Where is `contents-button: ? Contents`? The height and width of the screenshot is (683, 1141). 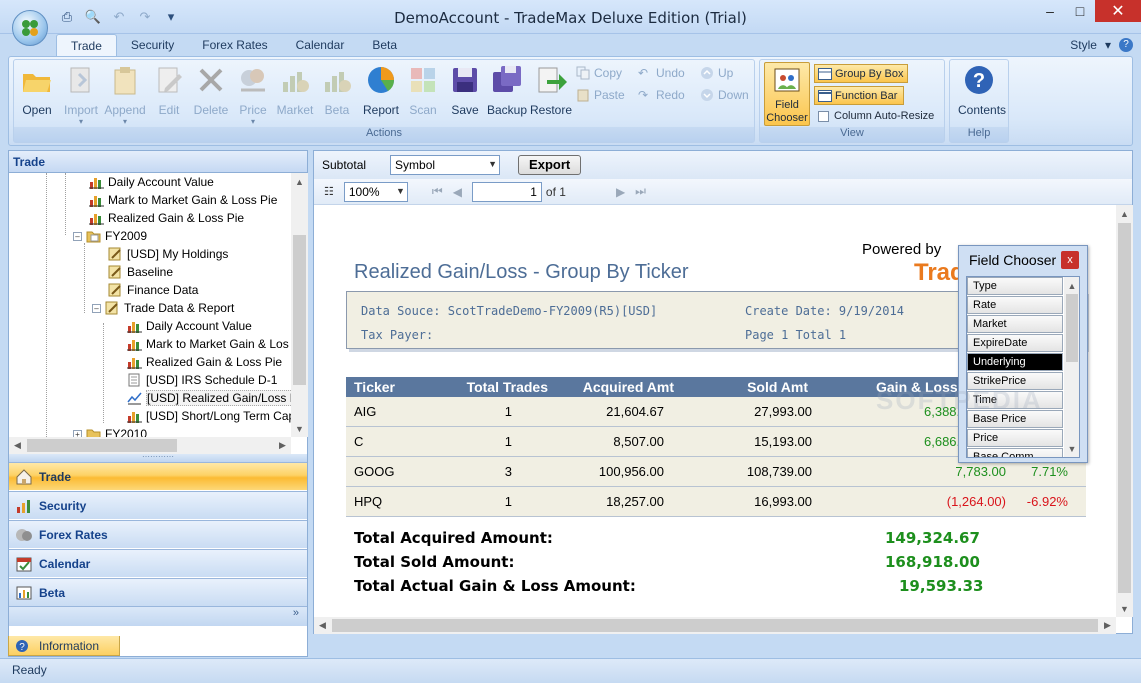 contents-button: ? Contents is located at coordinates (982, 90).